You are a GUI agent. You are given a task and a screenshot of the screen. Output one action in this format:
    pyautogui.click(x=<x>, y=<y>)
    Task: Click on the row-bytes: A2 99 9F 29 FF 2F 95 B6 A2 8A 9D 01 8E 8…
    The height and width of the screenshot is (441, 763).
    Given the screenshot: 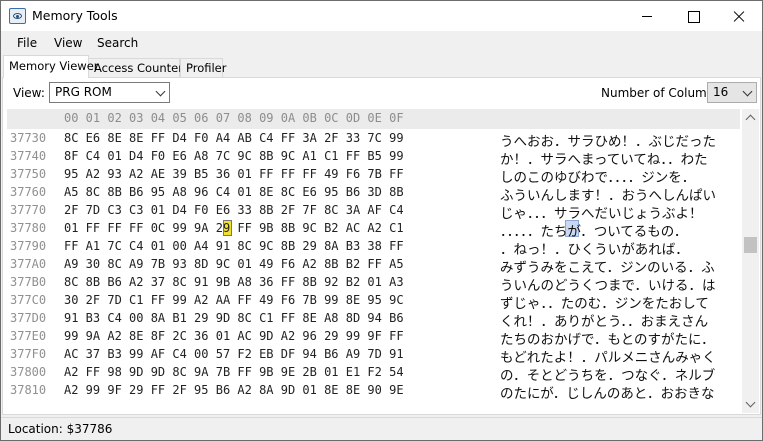 What is the action you would take?
    pyautogui.click(x=234, y=390)
    